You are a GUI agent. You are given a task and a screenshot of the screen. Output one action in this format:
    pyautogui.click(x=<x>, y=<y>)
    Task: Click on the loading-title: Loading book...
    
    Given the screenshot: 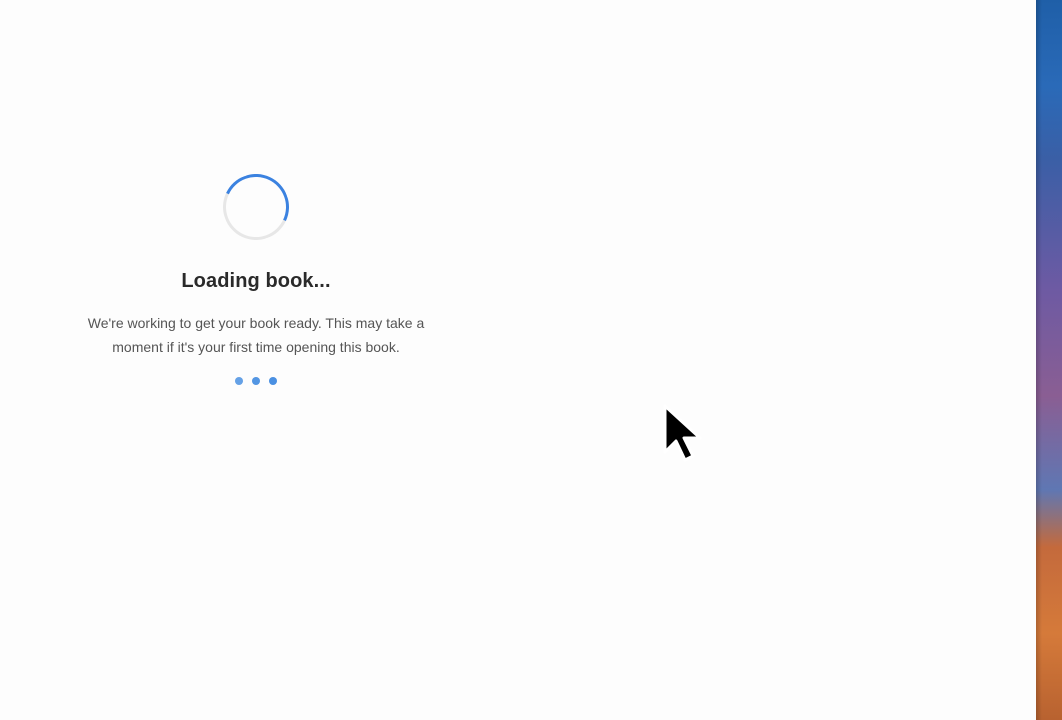 What is the action you would take?
    pyautogui.click(x=256, y=281)
    